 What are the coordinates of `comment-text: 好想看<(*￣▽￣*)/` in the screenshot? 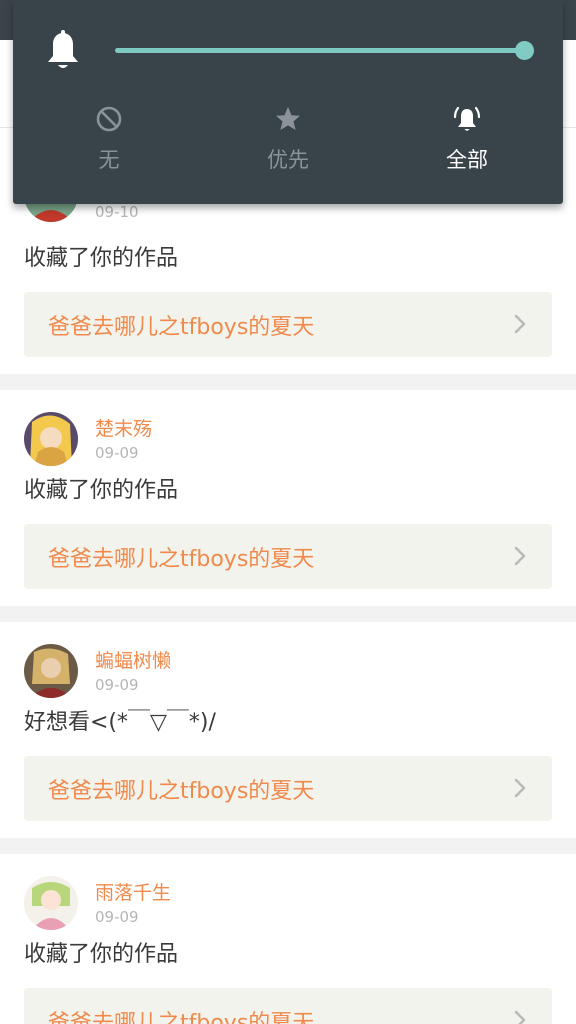 It's located at (120, 722).